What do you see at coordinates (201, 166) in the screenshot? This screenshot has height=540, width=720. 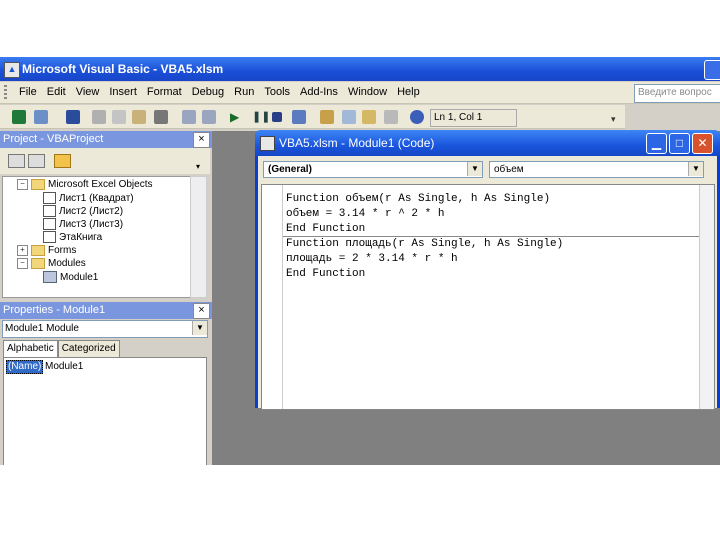 I see `panel-chevron-icon: ▾` at bounding box center [201, 166].